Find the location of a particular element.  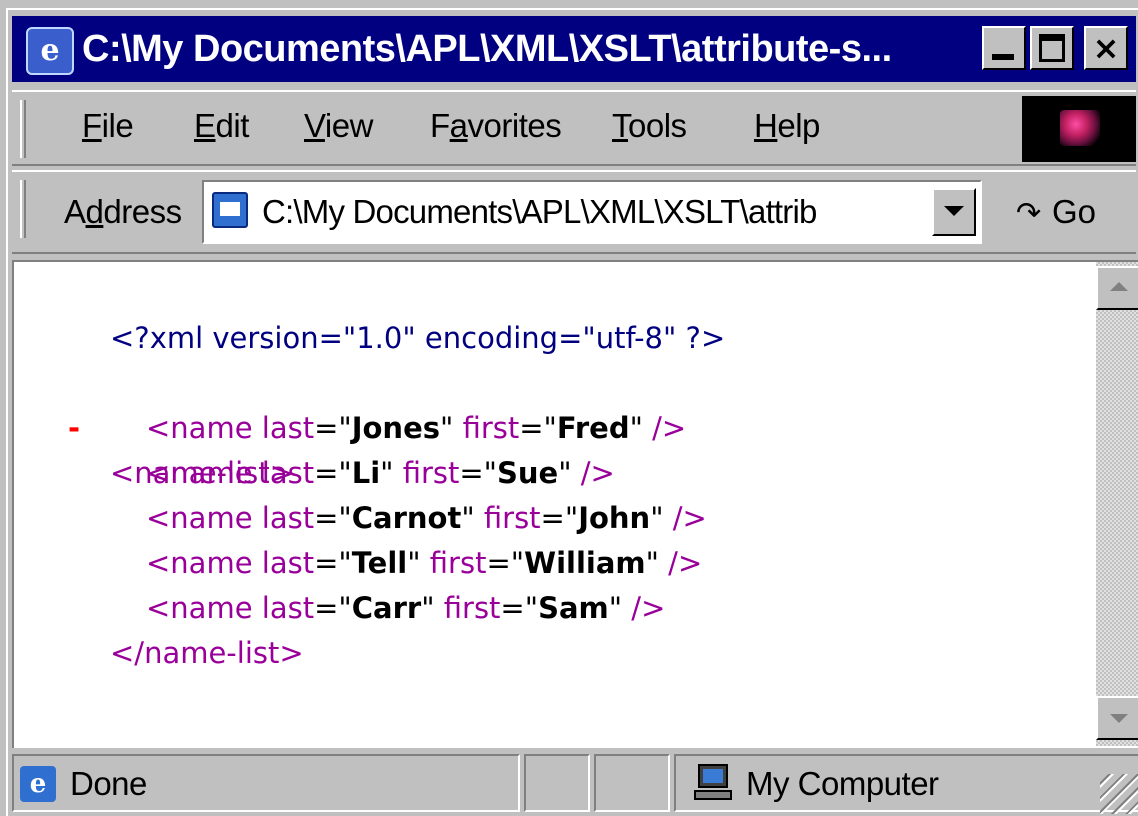

xml-element-row: <name last="Carr" first="Sam" /> is located at coordinates (406, 608).